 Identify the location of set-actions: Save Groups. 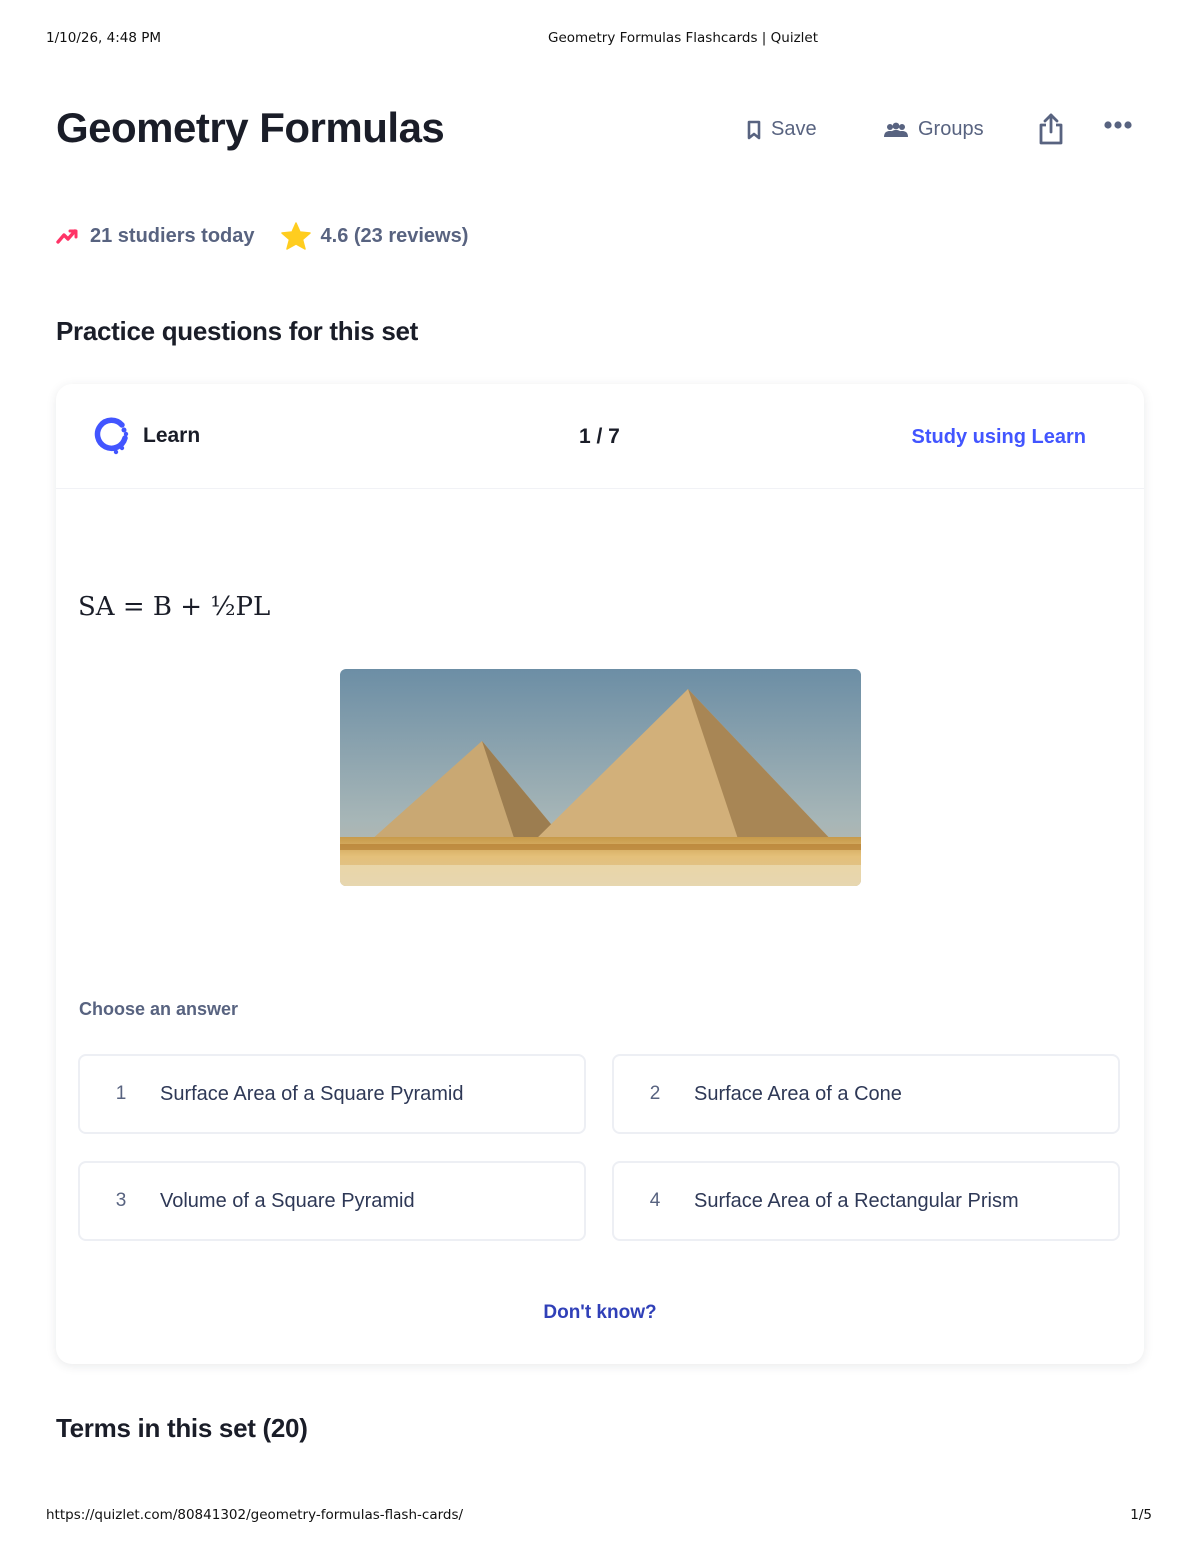
(600, 130).